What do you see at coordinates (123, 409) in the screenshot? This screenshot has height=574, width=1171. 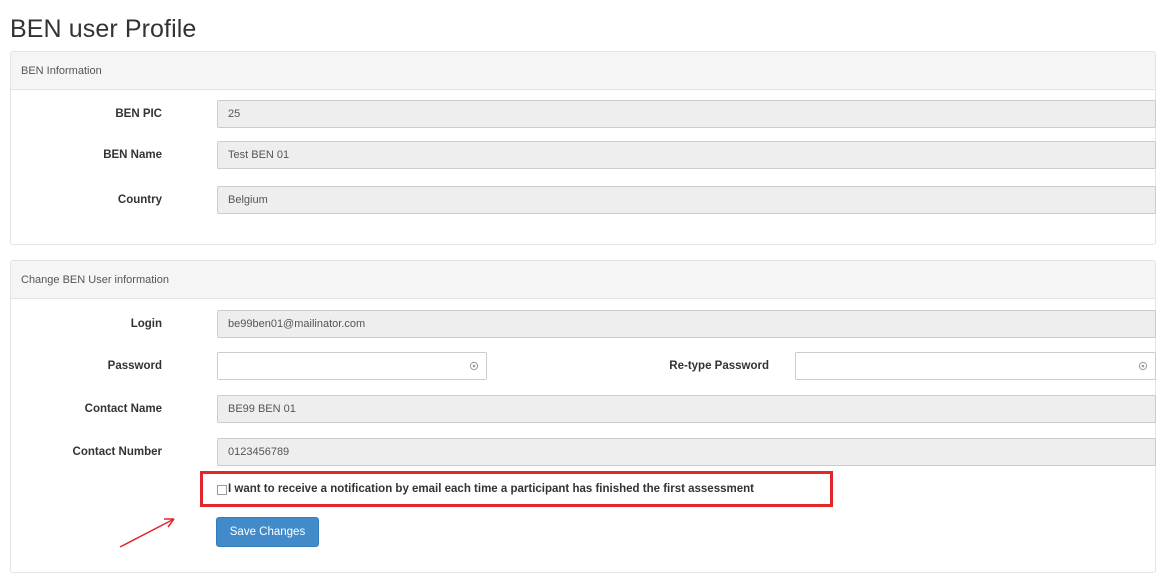 I see `contact-name-label: Contact Name` at bounding box center [123, 409].